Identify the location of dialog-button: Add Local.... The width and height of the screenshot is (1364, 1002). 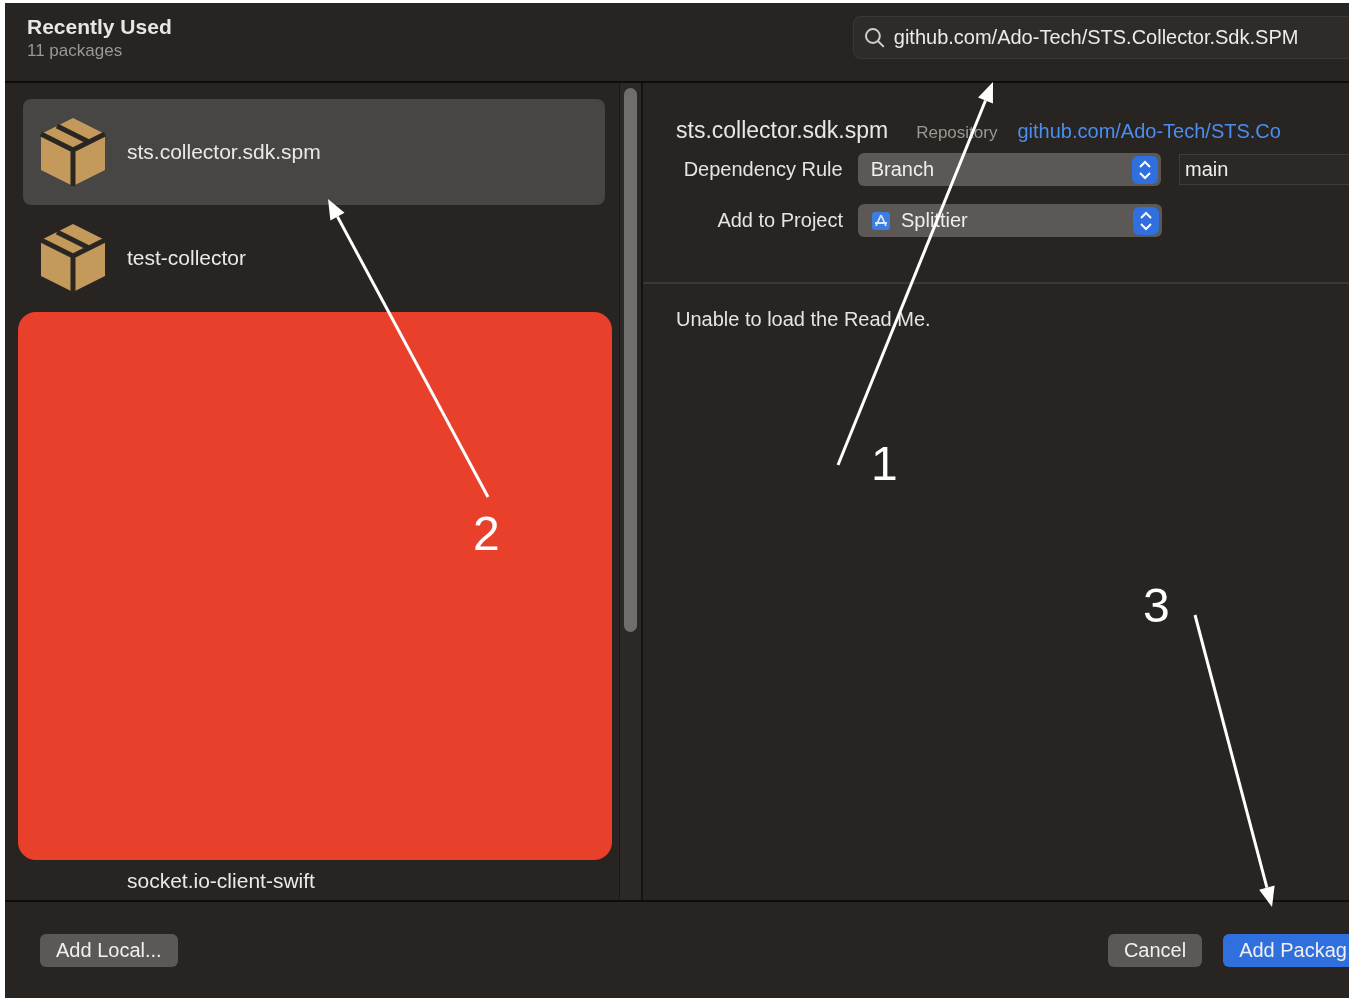
(109, 950).